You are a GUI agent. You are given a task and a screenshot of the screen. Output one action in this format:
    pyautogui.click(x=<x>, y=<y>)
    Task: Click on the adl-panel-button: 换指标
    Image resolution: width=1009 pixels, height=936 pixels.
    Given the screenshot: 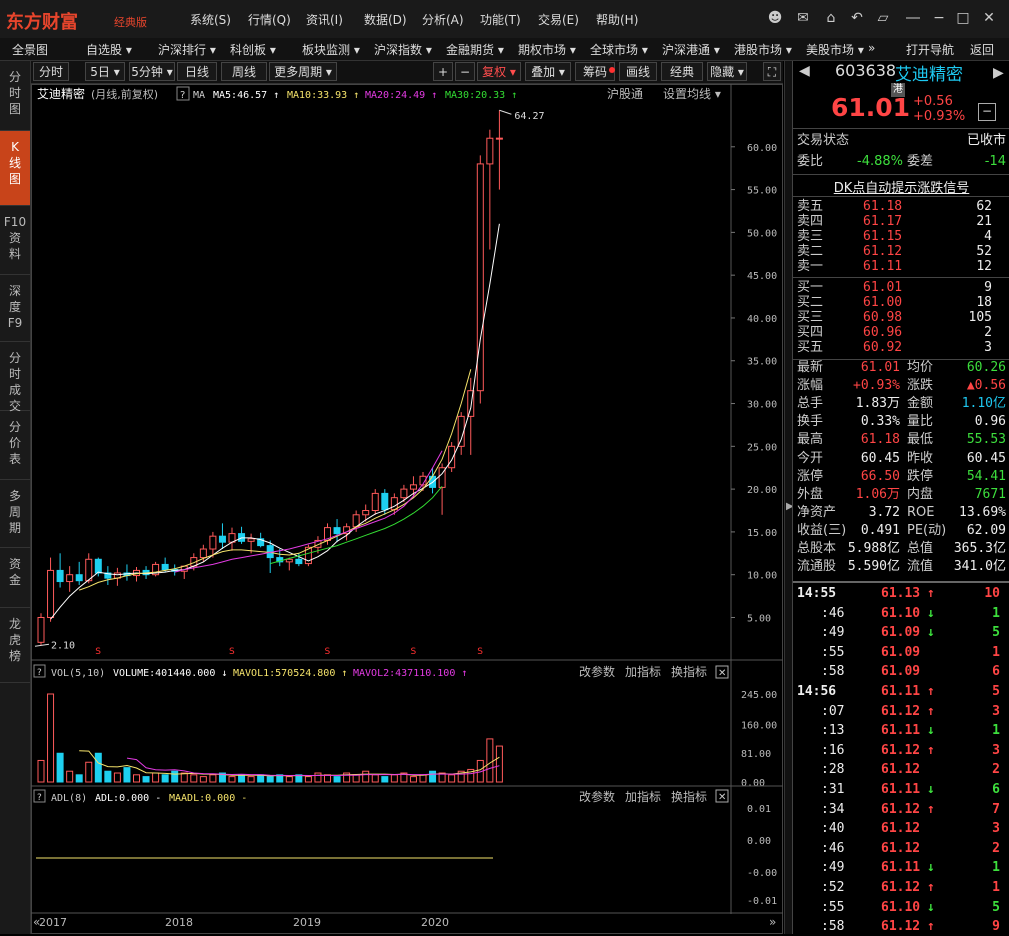 What is the action you would take?
    pyautogui.click(x=689, y=796)
    